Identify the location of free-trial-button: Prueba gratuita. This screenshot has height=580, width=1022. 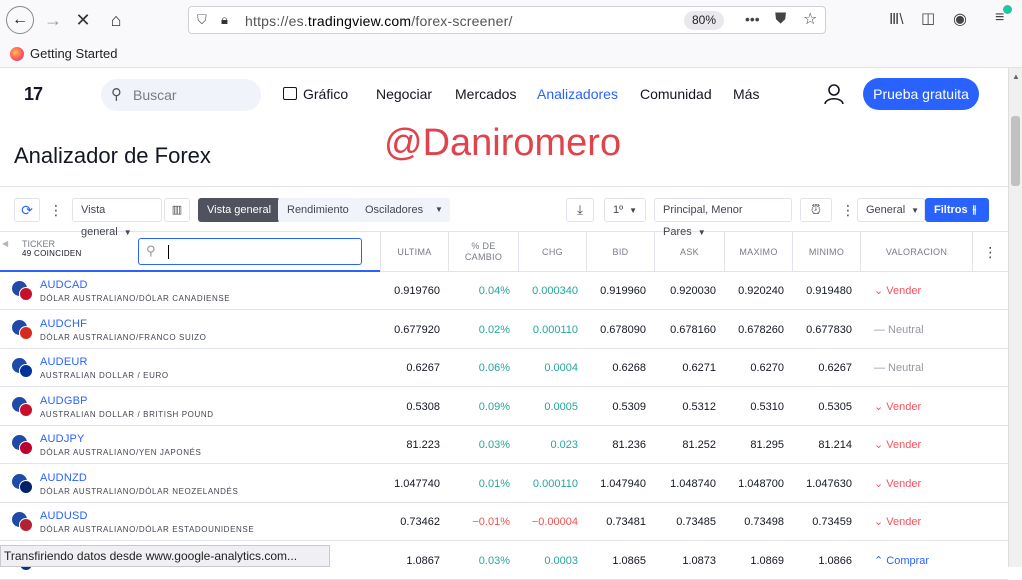
(921, 94).